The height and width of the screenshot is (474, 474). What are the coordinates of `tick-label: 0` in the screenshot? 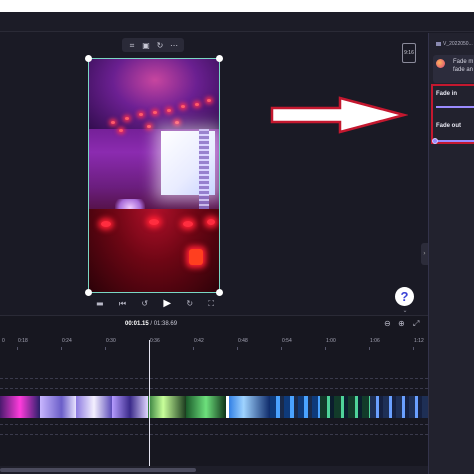 It's located at (3, 341).